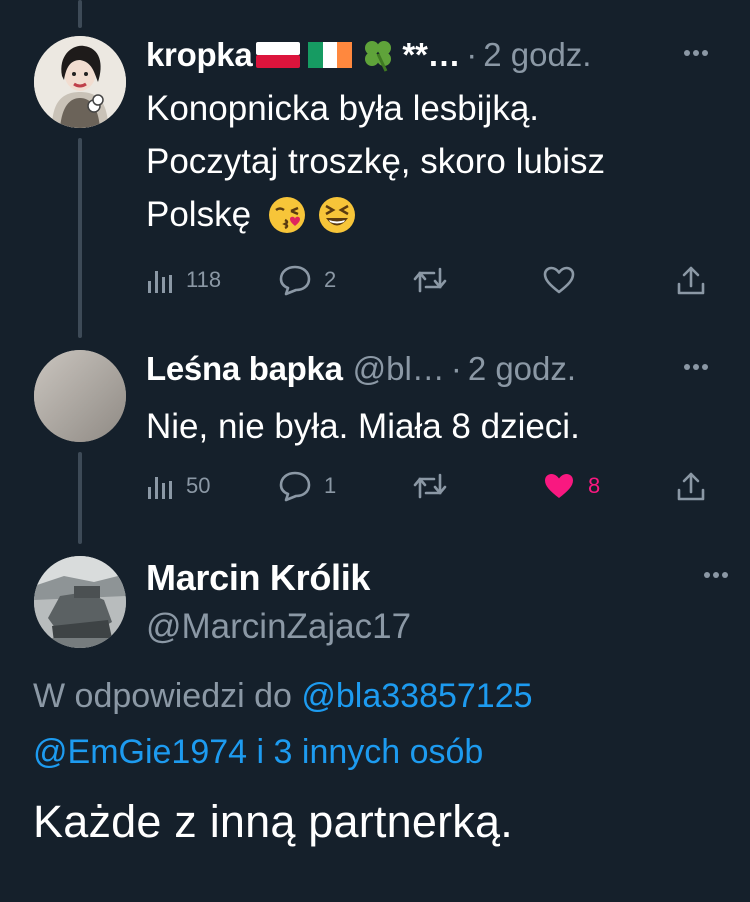 This screenshot has width=750, height=902. I want to click on views-button: 50, so click(178, 486).